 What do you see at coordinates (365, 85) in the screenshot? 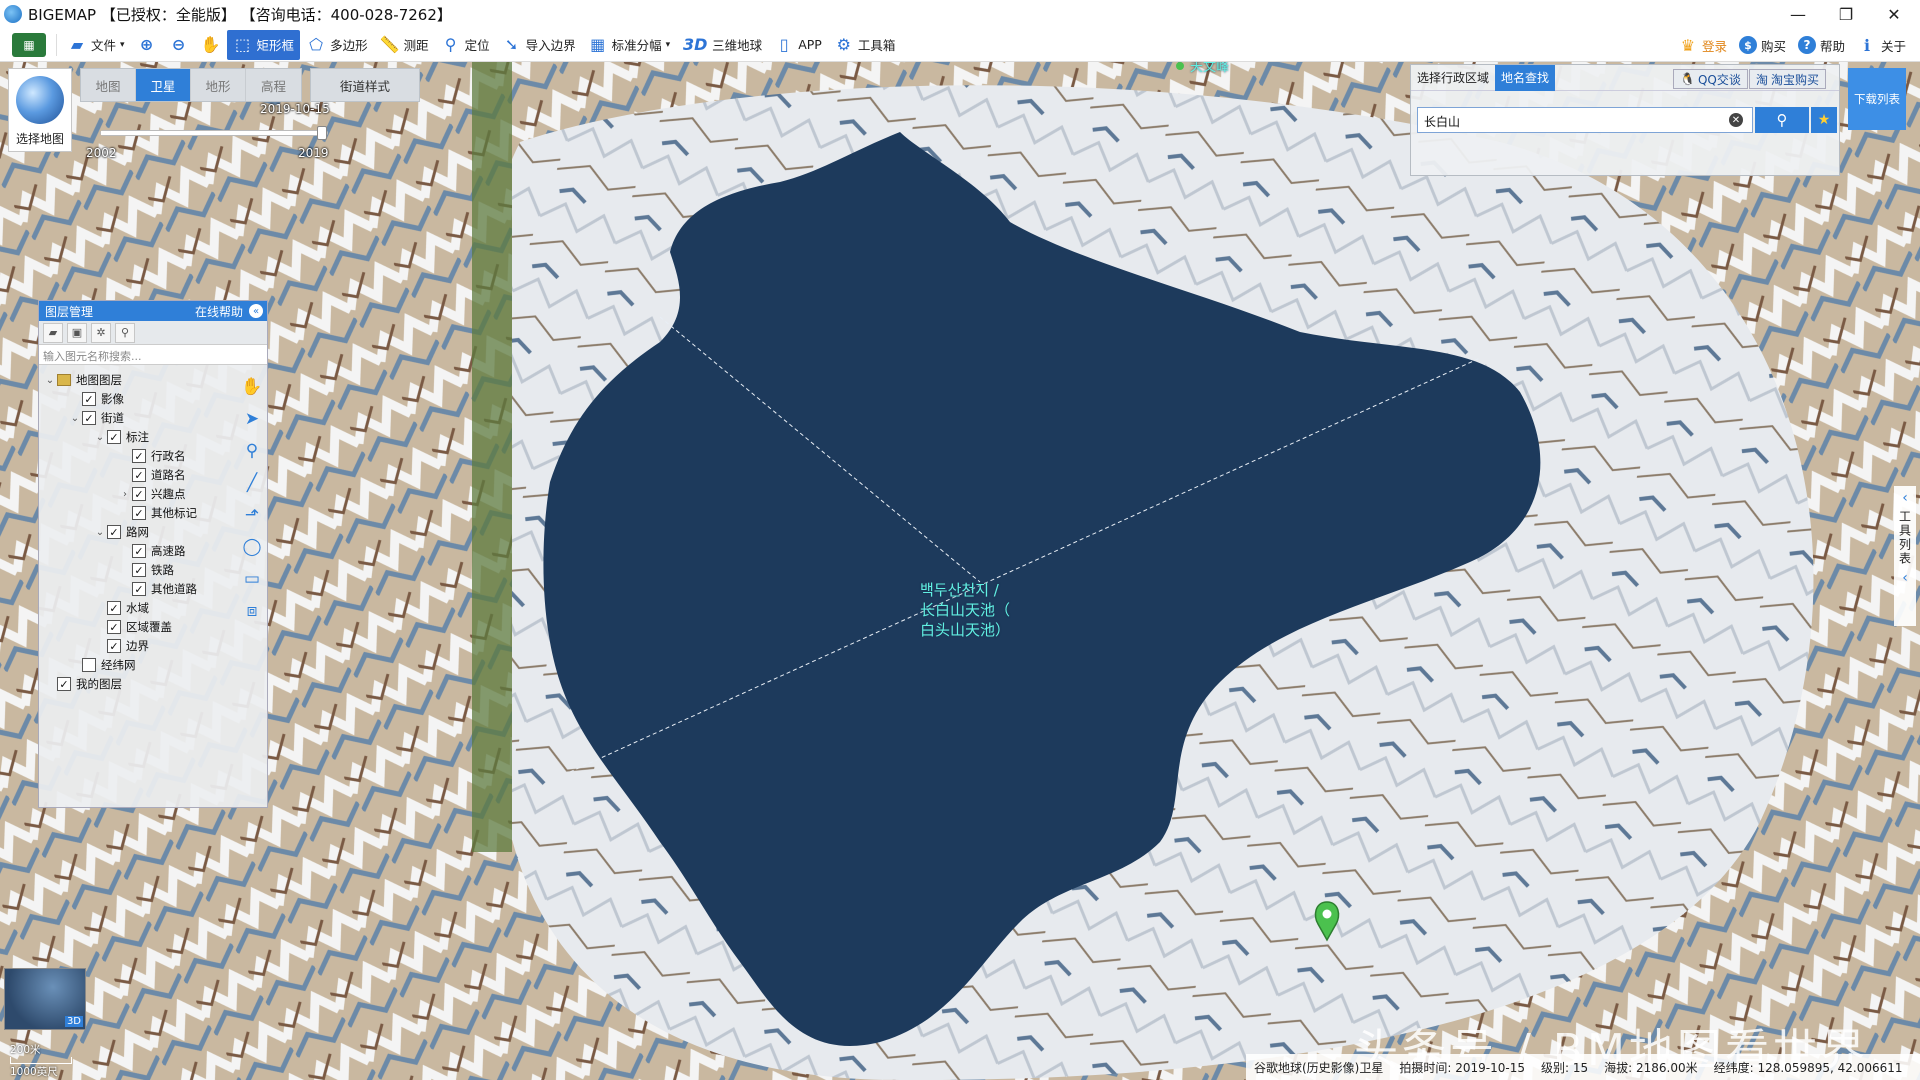
I see `street-style-button: 街道样式` at bounding box center [365, 85].